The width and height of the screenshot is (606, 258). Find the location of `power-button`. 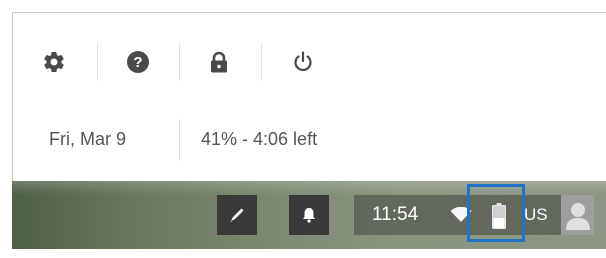

power-button is located at coordinates (303, 62).